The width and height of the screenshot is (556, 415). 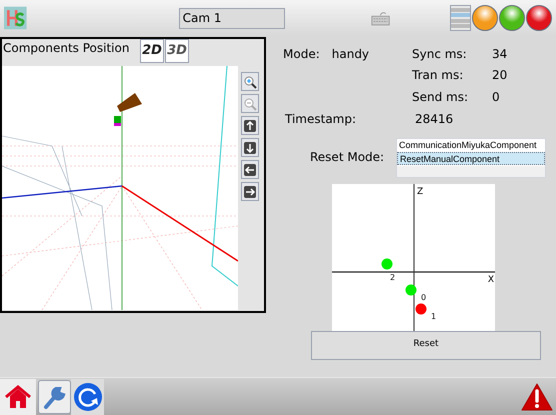 What do you see at coordinates (438, 75) in the screenshot?
I see `stat-label: Tran ms:` at bounding box center [438, 75].